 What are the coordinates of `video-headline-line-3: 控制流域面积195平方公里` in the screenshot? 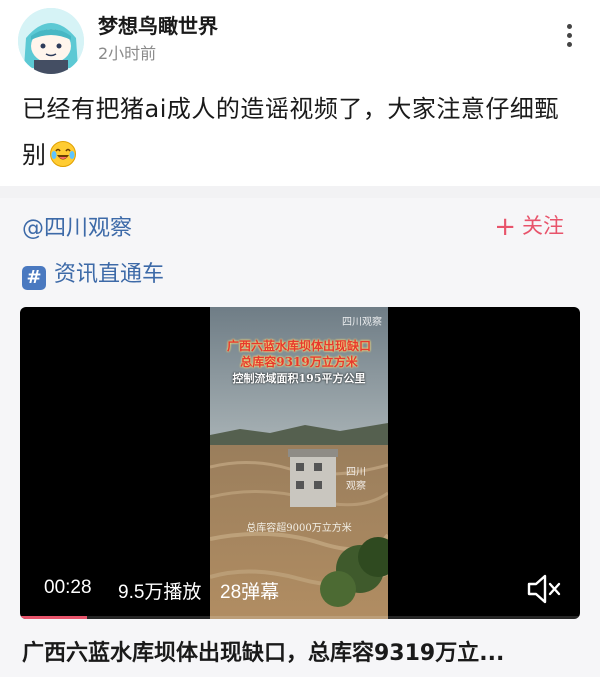 It's located at (299, 378).